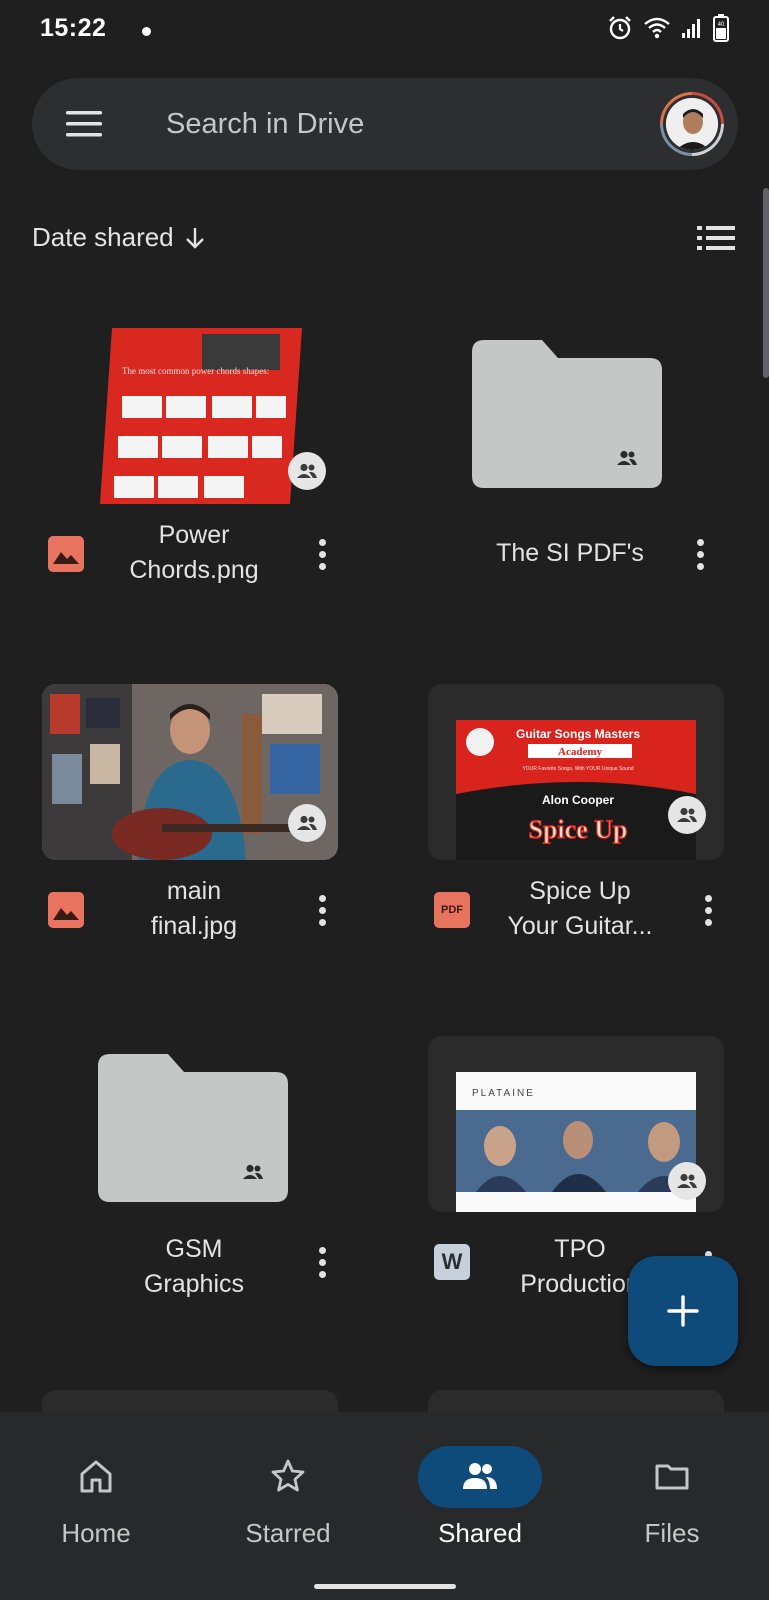 The width and height of the screenshot is (769, 1600). What do you see at coordinates (657, 28) in the screenshot?
I see `wifi-icon` at bounding box center [657, 28].